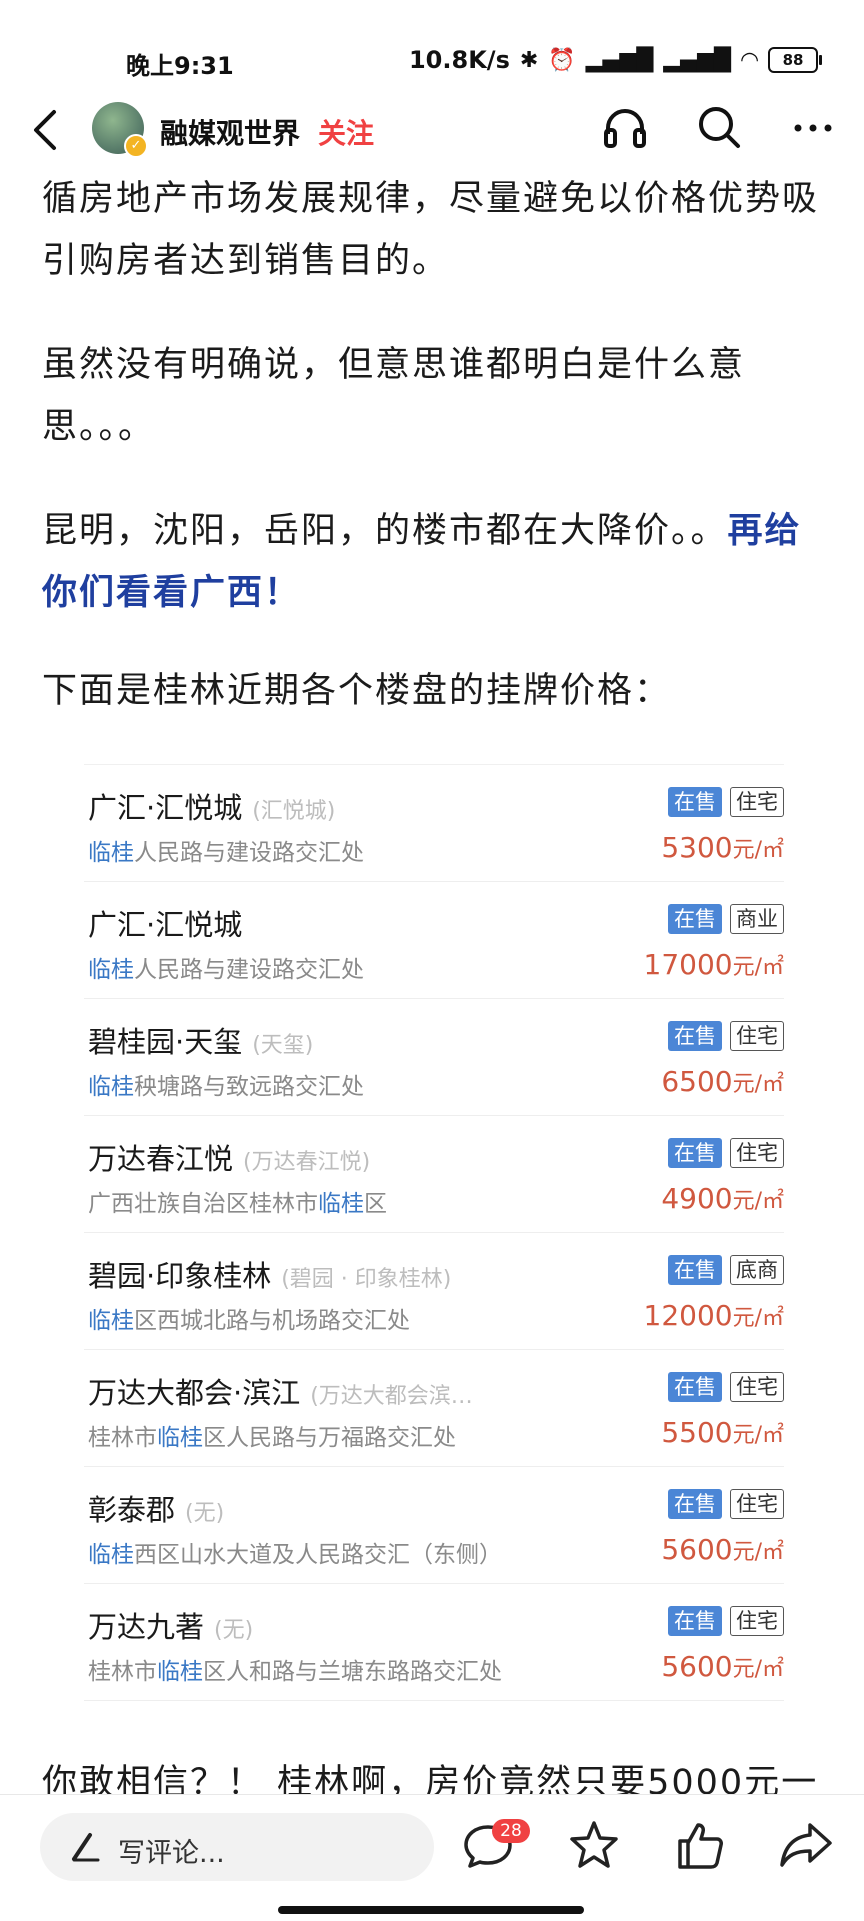 Image resolution: width=864 pixels, height=1921 pixels. I want to click on search-icon, so click(719, 127).